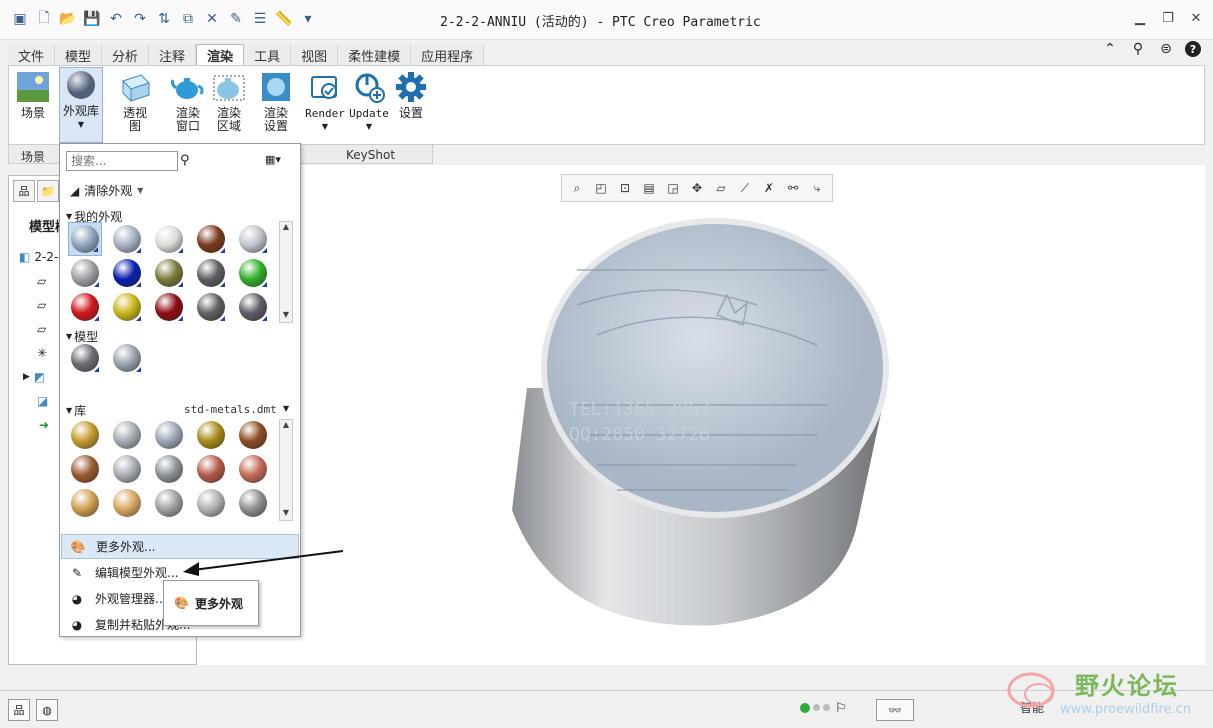  I want to click on close-window-icon: ✕, so click(212, 19).